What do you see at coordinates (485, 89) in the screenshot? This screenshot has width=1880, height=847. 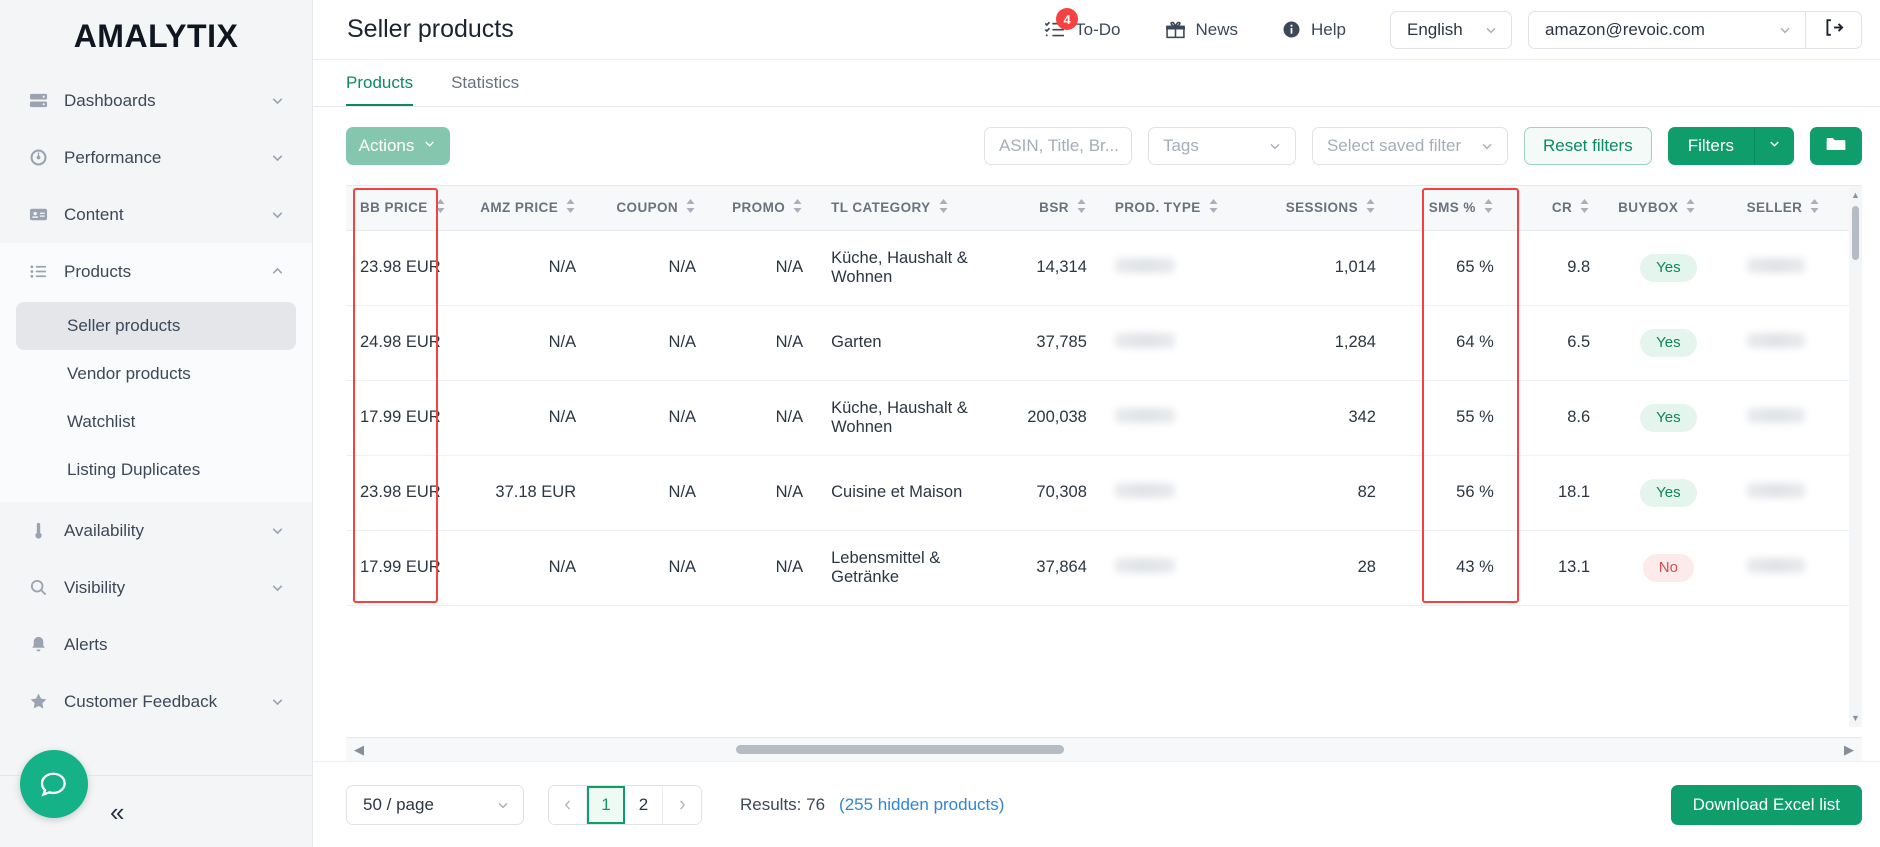 I see `tab-statistics: Statistics` at bounding box center [485, 89].